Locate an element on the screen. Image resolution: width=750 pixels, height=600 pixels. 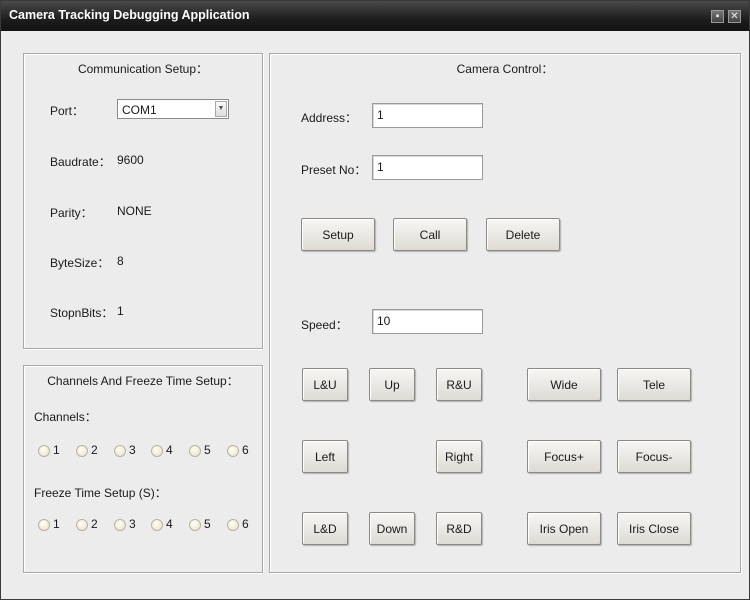
baudrate-label: Baudrate： is located at coordinates (80, 162).